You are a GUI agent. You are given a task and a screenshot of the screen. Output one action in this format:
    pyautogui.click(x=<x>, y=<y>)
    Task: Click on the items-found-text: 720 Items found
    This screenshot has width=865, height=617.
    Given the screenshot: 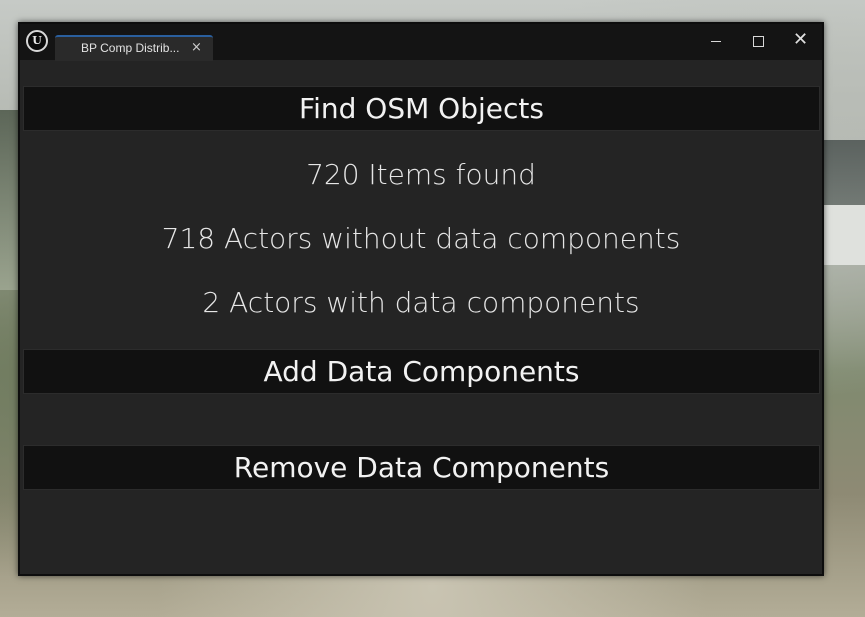 What is the action you would take?
    pyautogui.click(x=421, y=174)
    